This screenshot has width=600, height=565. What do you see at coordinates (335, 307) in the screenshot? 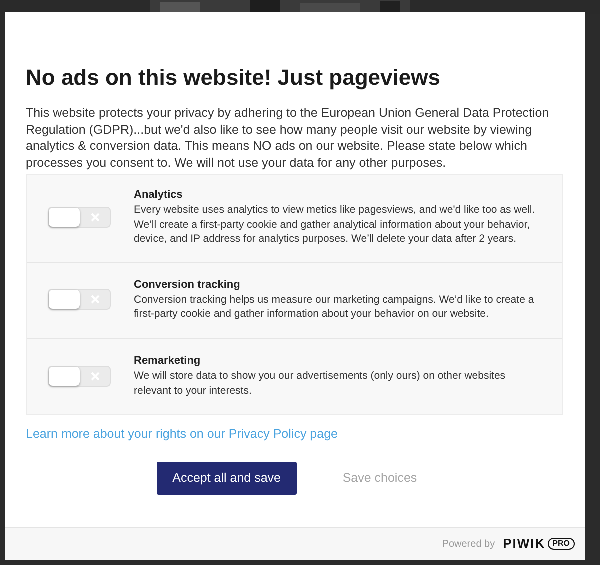
I see `consent-description: Conversion tracking helps us measure our marketing campaigns. We’d like to create a first-party cookie and gather information about your behavior on our website.` at bounding box center [335, 307].